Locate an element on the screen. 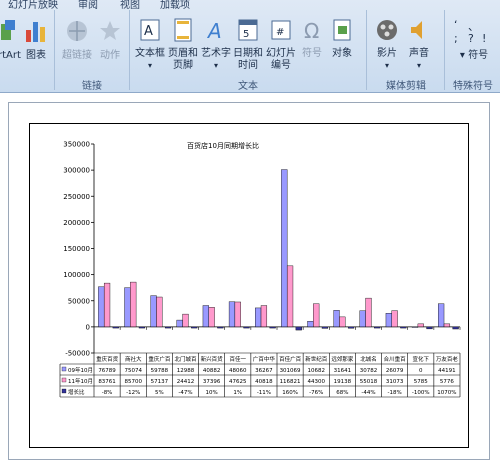 The height and width of the screenshot is (467, 500). slide-number-icon: # is located at coordinates (281, 32).